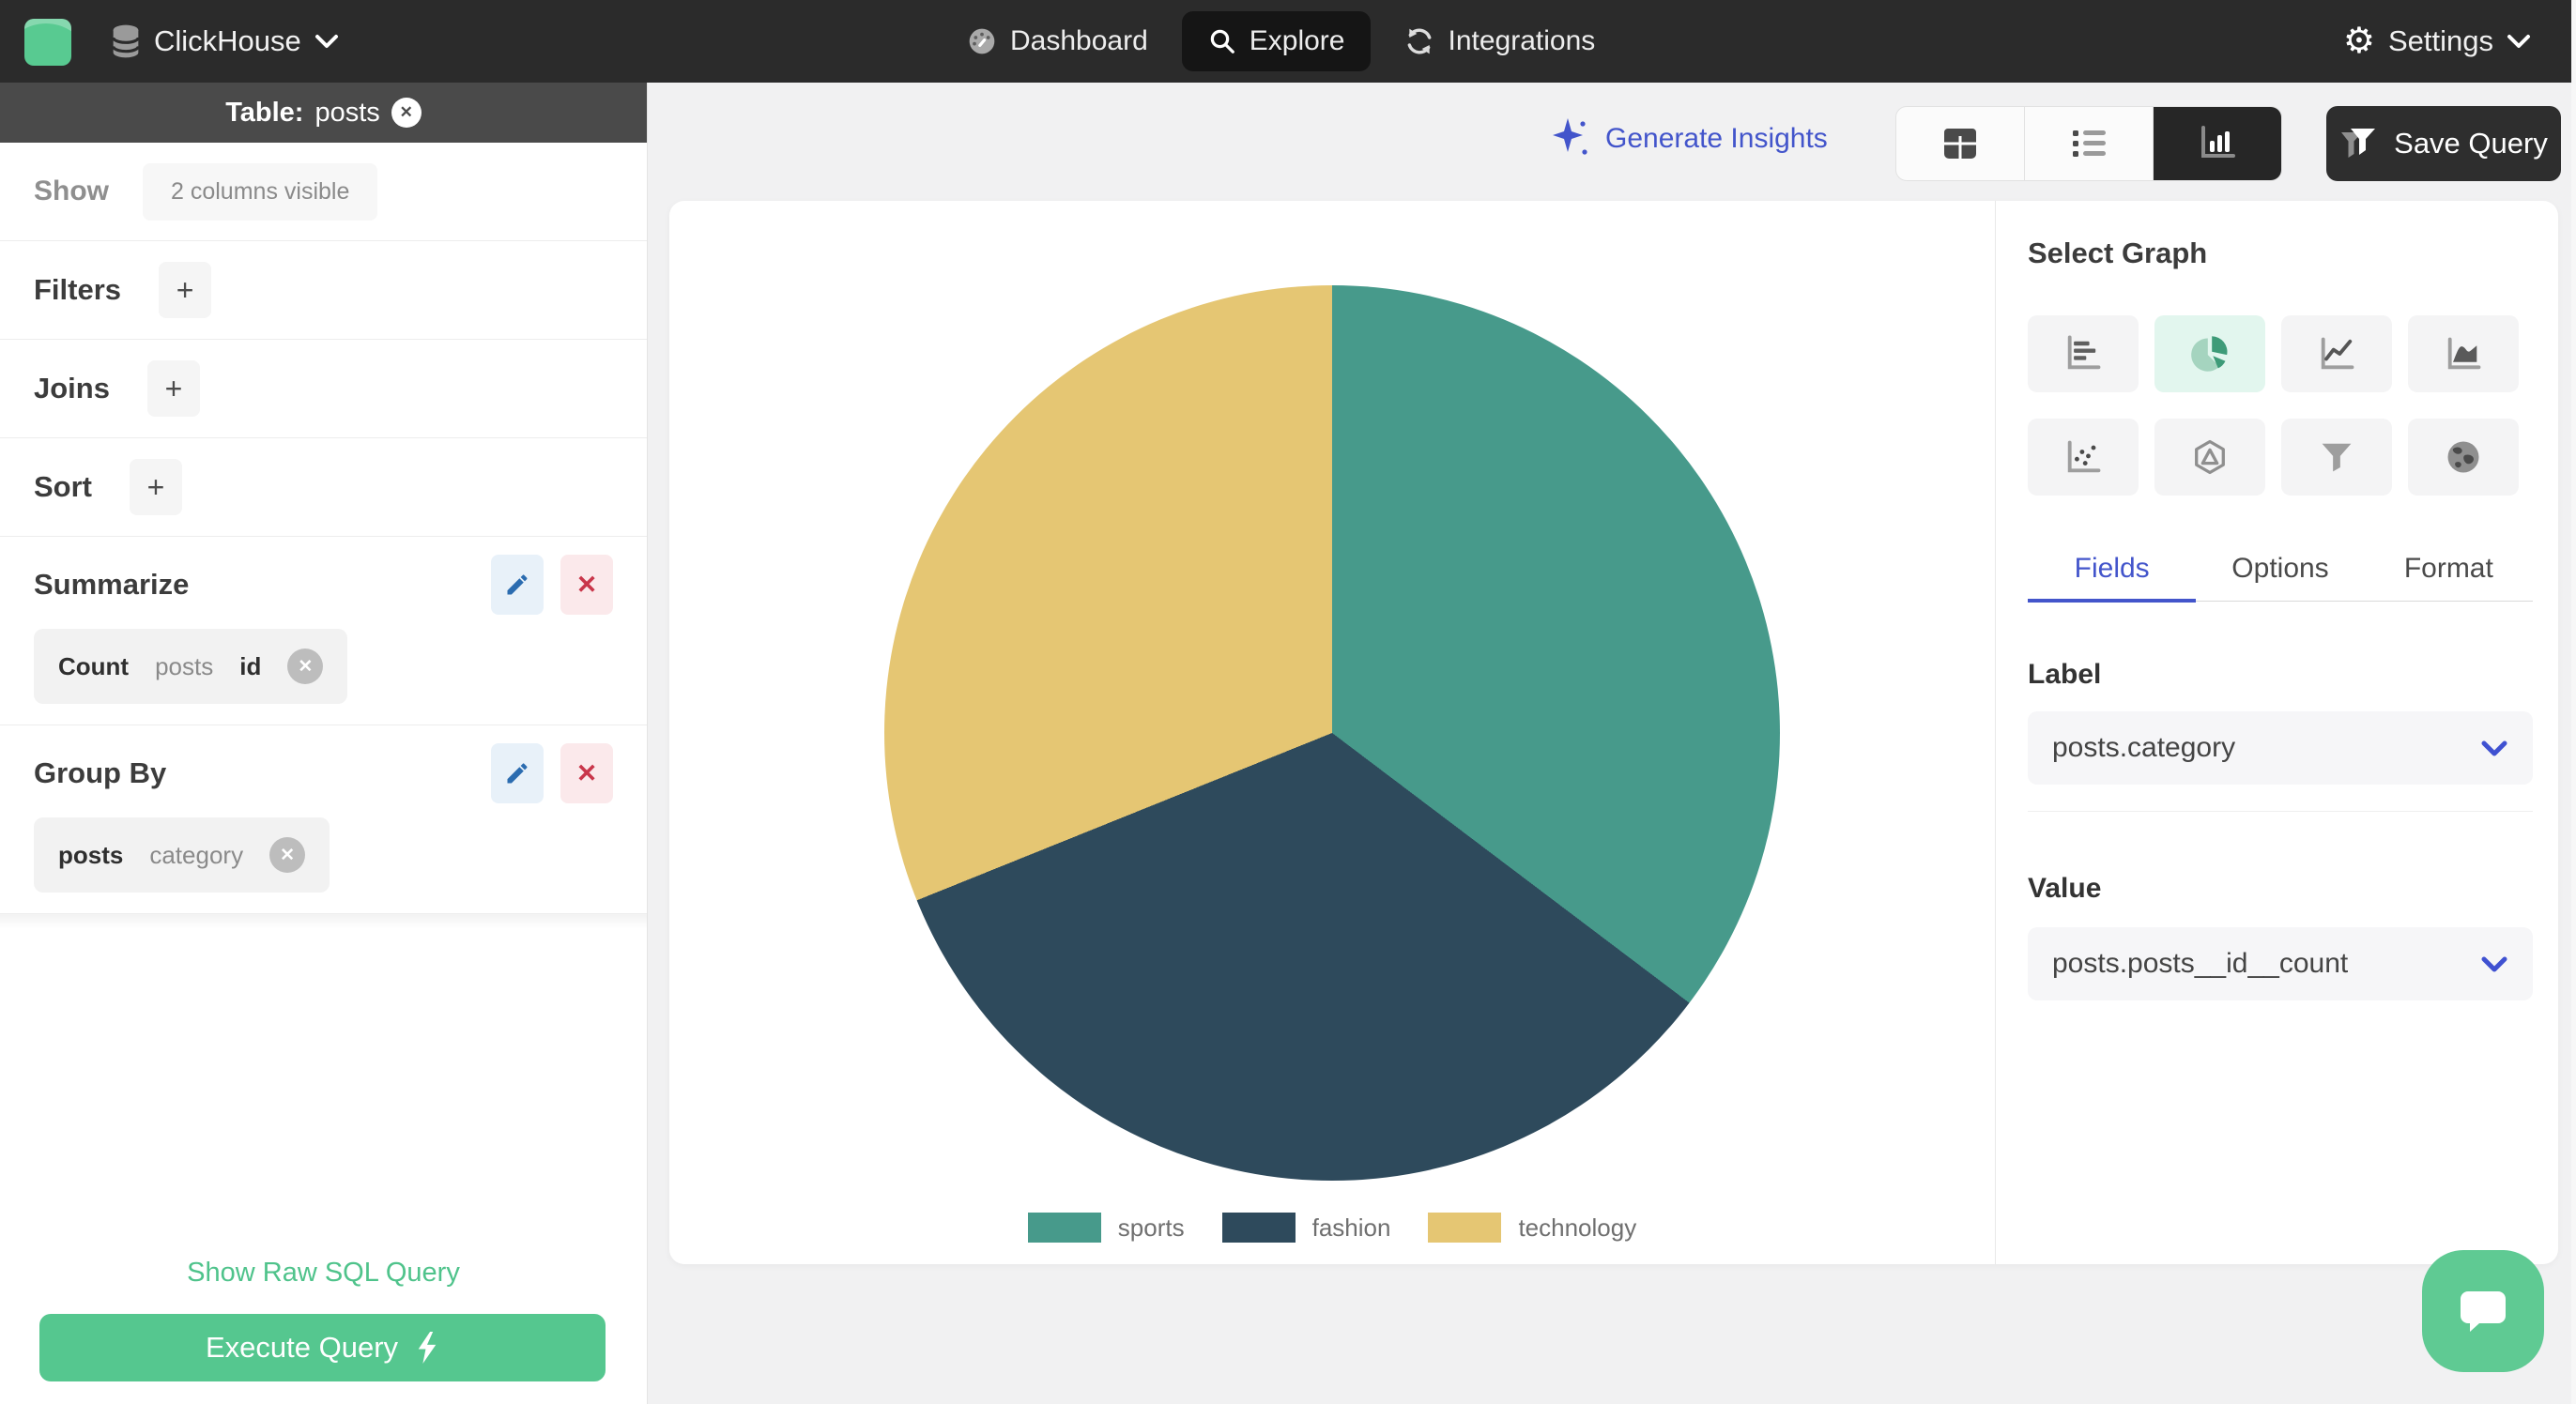 This screenshot has width=2576, height=1404. What do you see at coordinates (94, 665) in the screenshot?
I see `chip-aggregate: Count` at bounding box center [94, 665].